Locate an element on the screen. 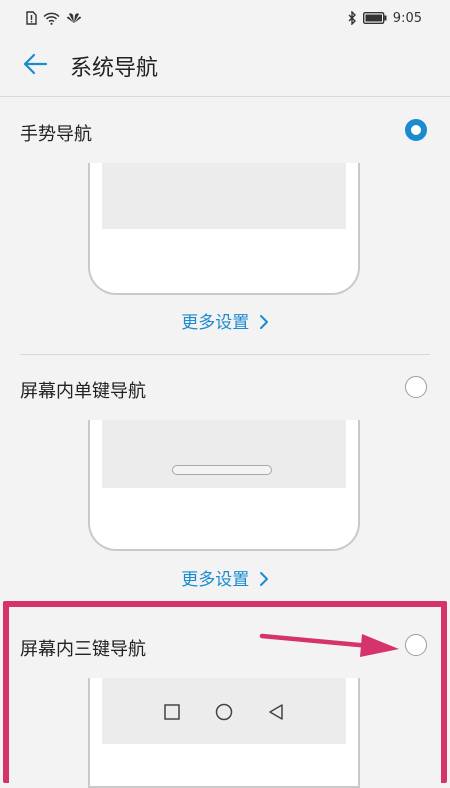 The image size is (450, 788). wifi-icon is located at coordinates (51, 18).